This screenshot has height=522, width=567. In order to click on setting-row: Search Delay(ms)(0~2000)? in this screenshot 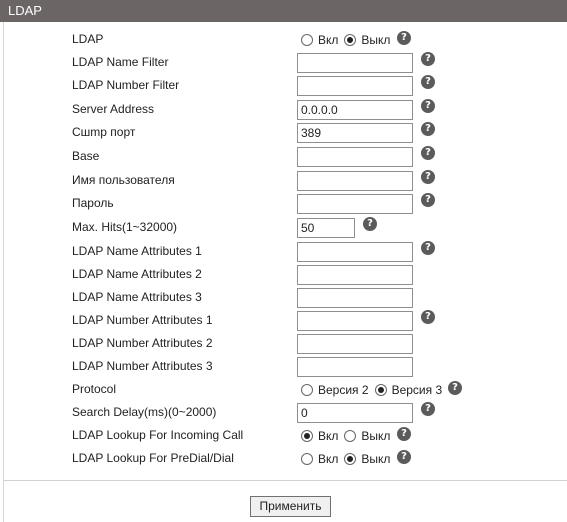, I will do `click(283, 412)`.